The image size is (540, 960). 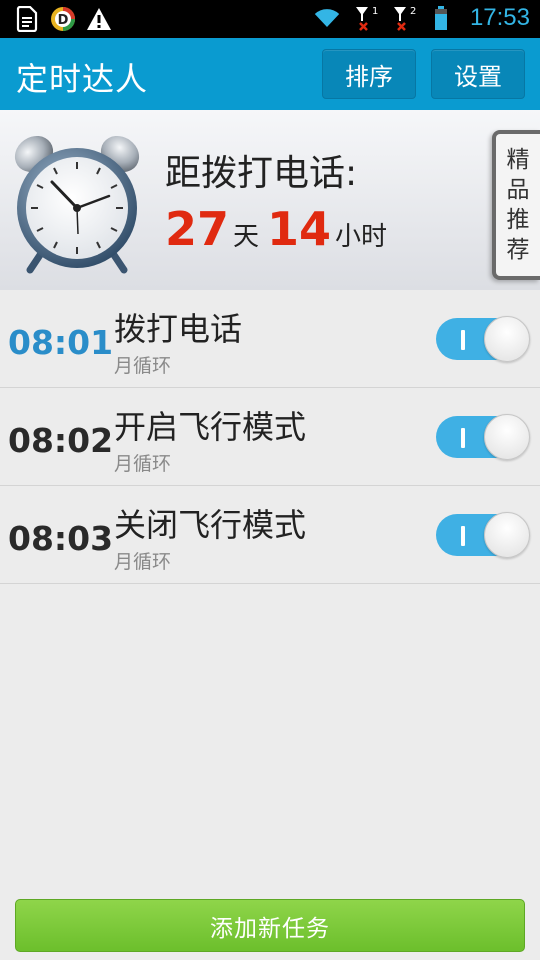 I want to click on task-title: 拨打电话, so click(x=178, y=329).